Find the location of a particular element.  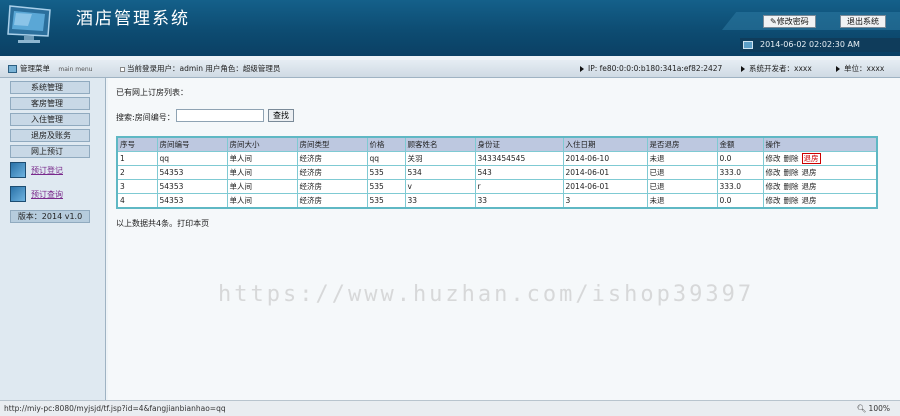

sidebar-item-checkout: 退房及账务 is located at coordinates (50, 135).